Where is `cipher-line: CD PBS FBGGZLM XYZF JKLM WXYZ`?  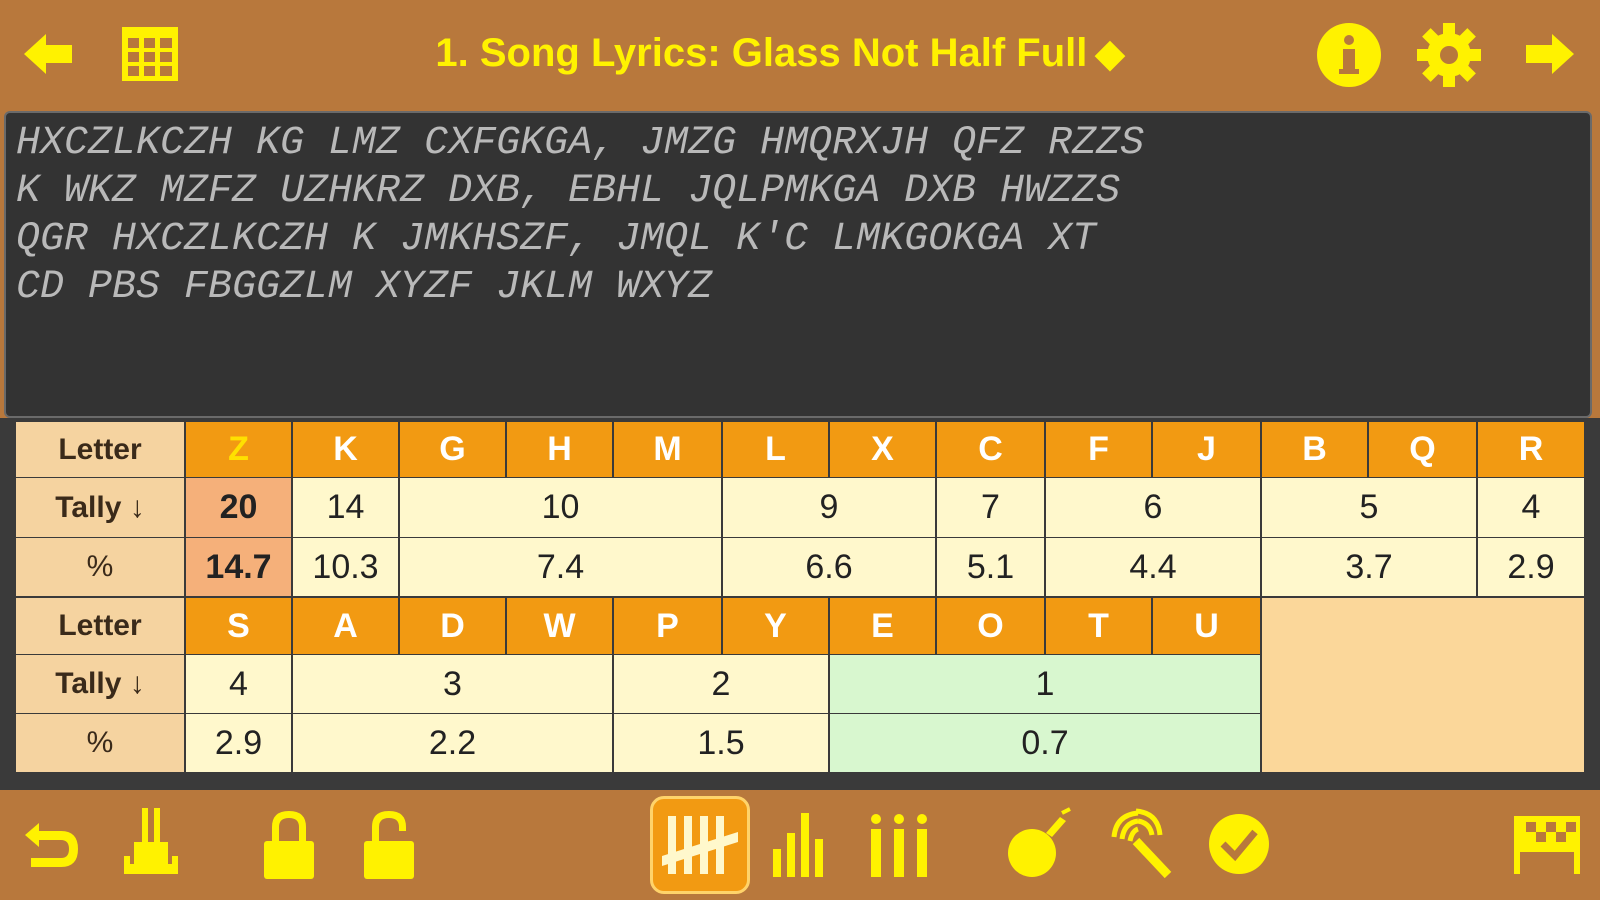
cipher-line: CD PBS FBGGZLM XYZF JKLM WXYZ is located at coordinates (364, 288).